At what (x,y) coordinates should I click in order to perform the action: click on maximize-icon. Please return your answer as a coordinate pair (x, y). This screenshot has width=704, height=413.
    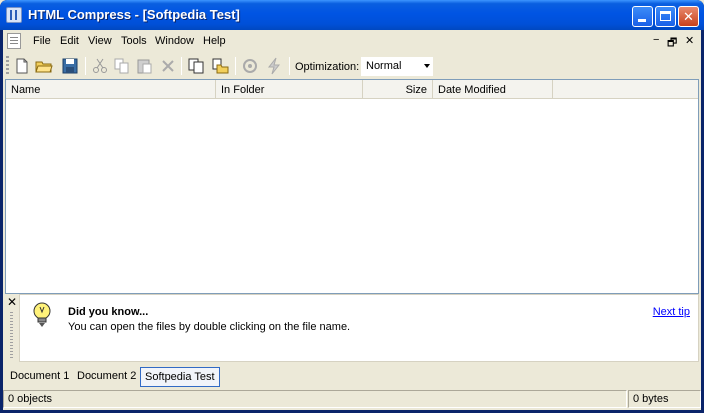
    Looking at the image, I should click on (665, 16).